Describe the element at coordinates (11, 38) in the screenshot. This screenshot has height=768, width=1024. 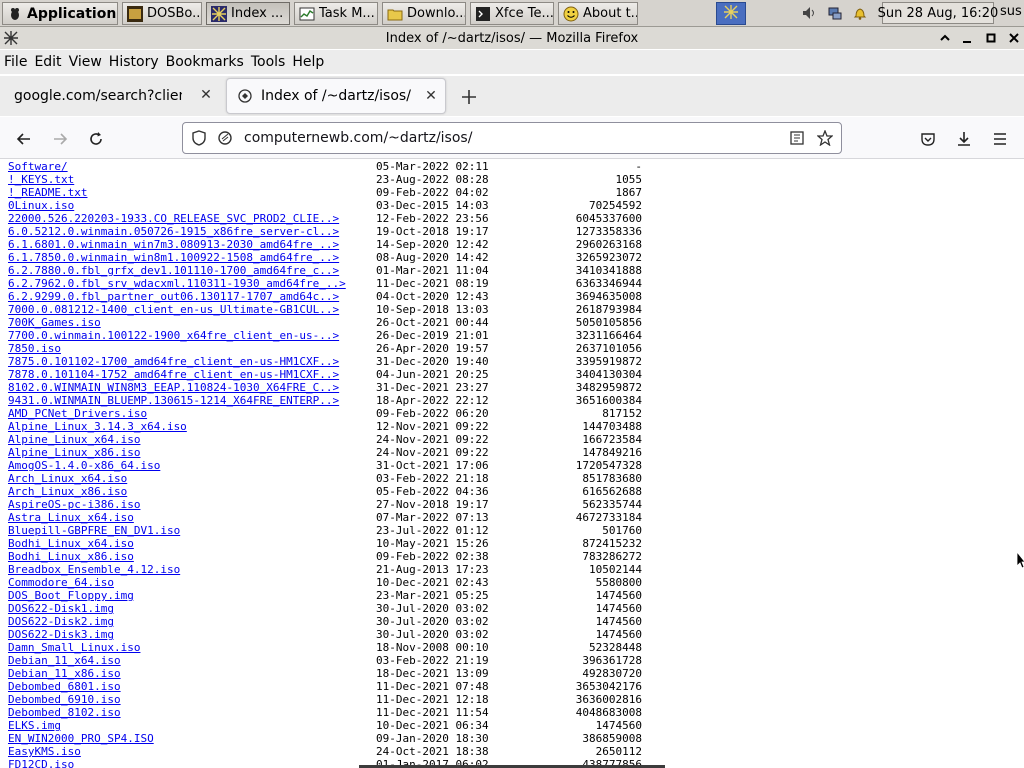
I see `window-app-icon` at that location.